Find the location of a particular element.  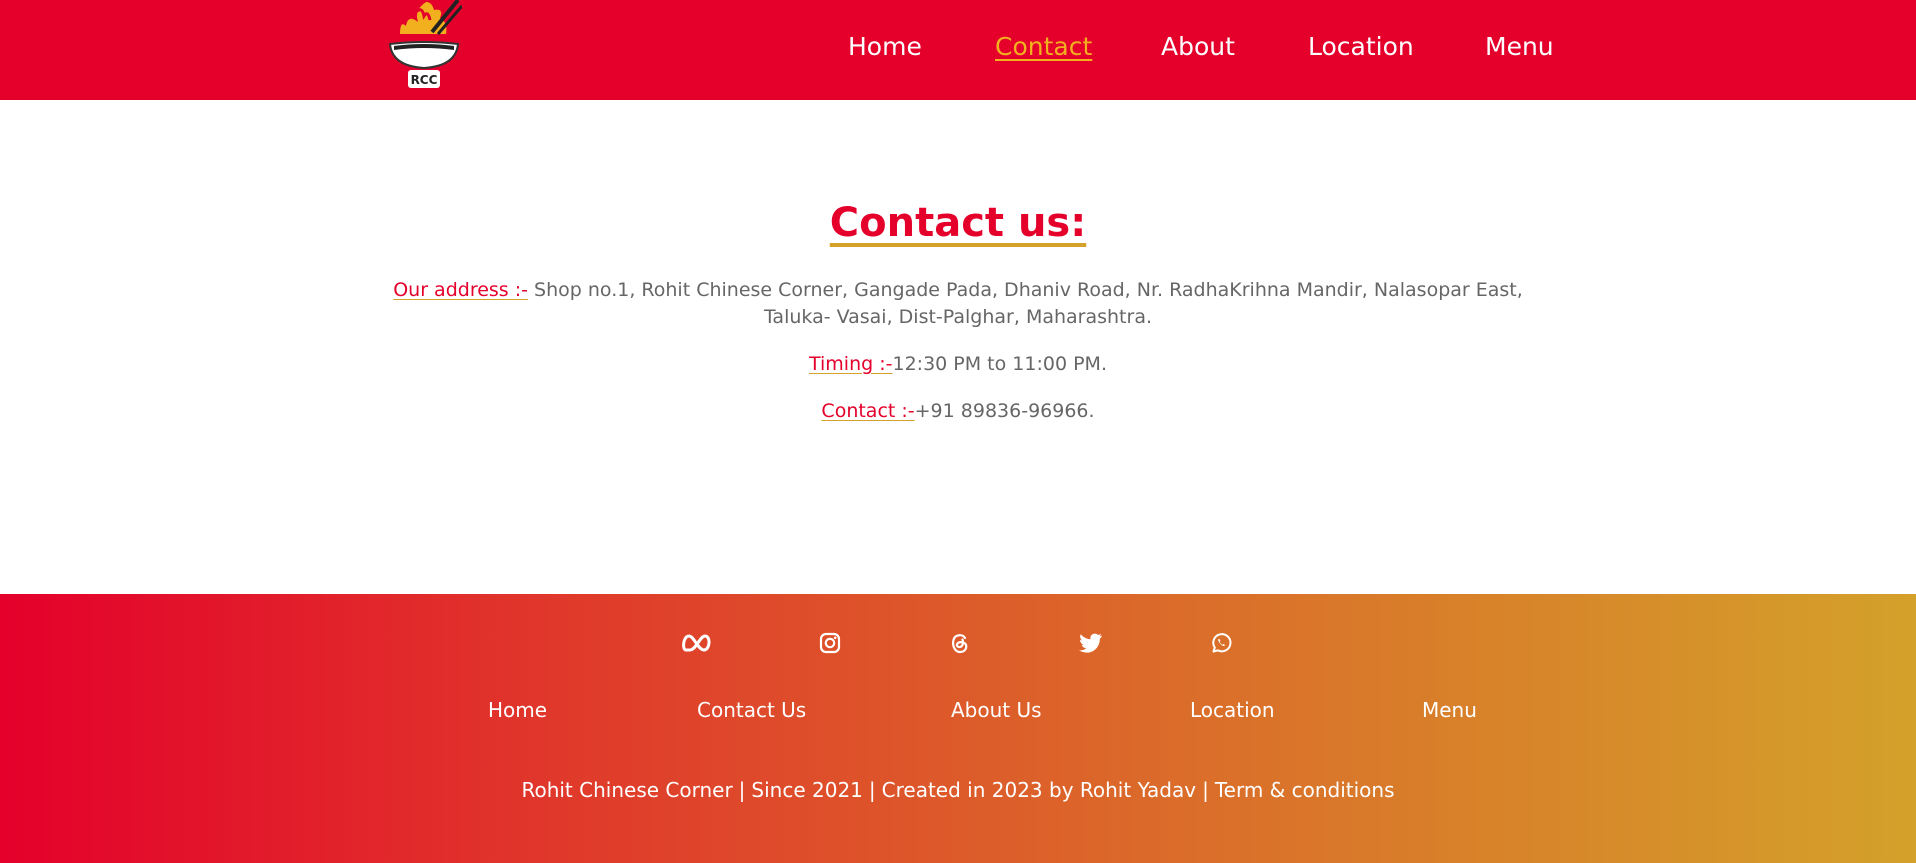

twitter-icon is located at coordinates (1091, 643).